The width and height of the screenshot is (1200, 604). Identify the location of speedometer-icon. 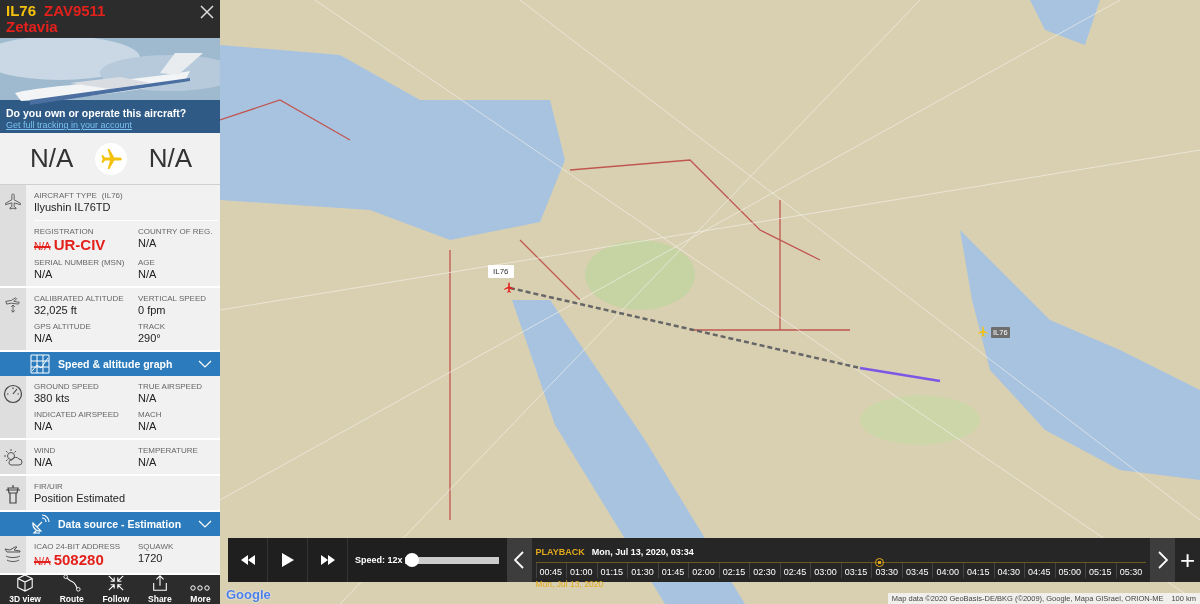
(13, 394).